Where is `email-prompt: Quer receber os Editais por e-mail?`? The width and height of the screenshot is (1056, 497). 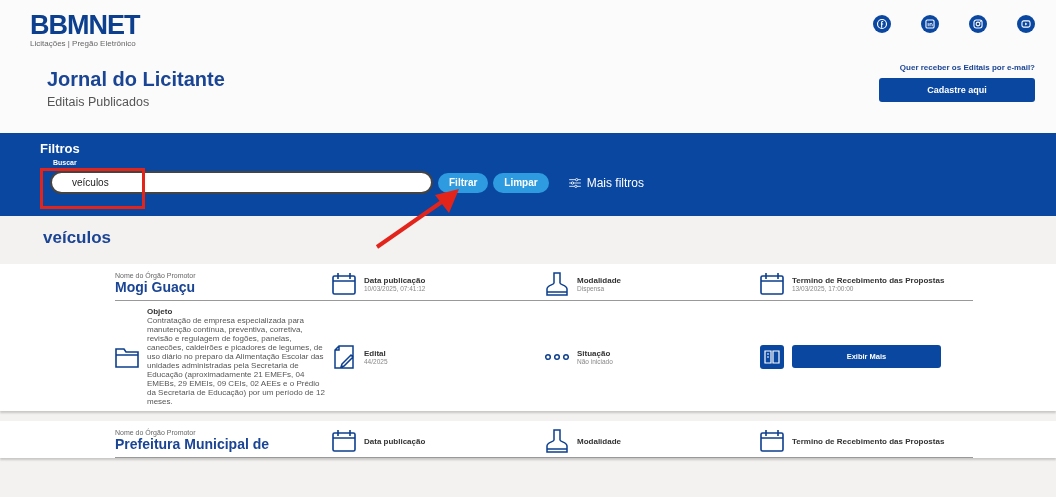
email-prompt: Quer receber os Editais por e-mail? is located at coordinates (967, 67).